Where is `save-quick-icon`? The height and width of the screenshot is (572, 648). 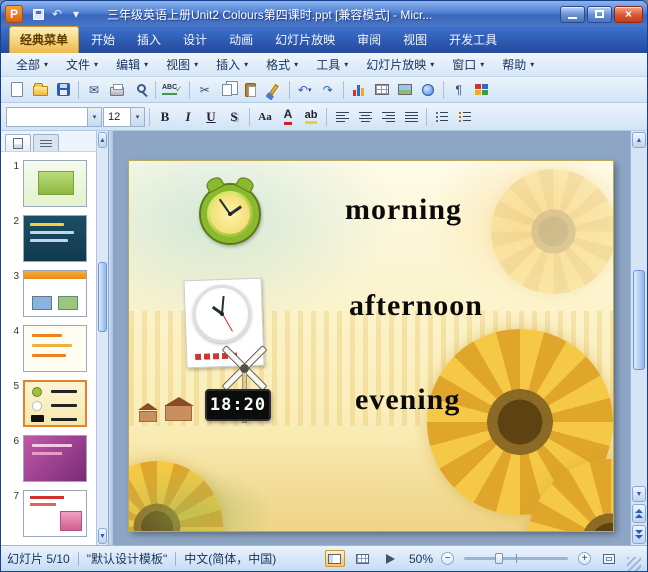
save-quick-icon is located at coordinates (38, 14).